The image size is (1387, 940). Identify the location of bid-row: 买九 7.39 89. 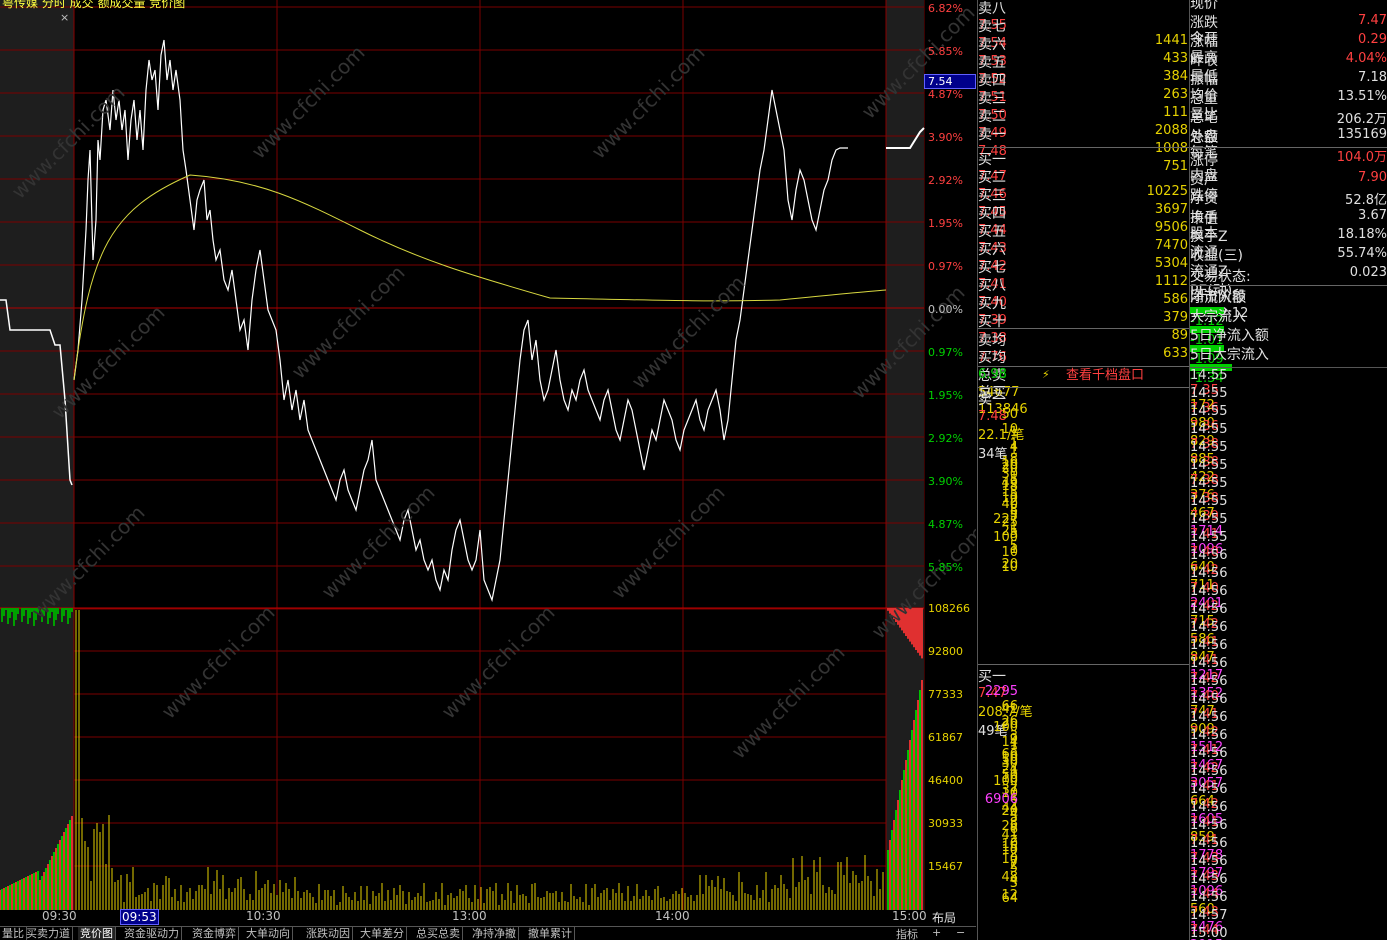
(1083, 318).